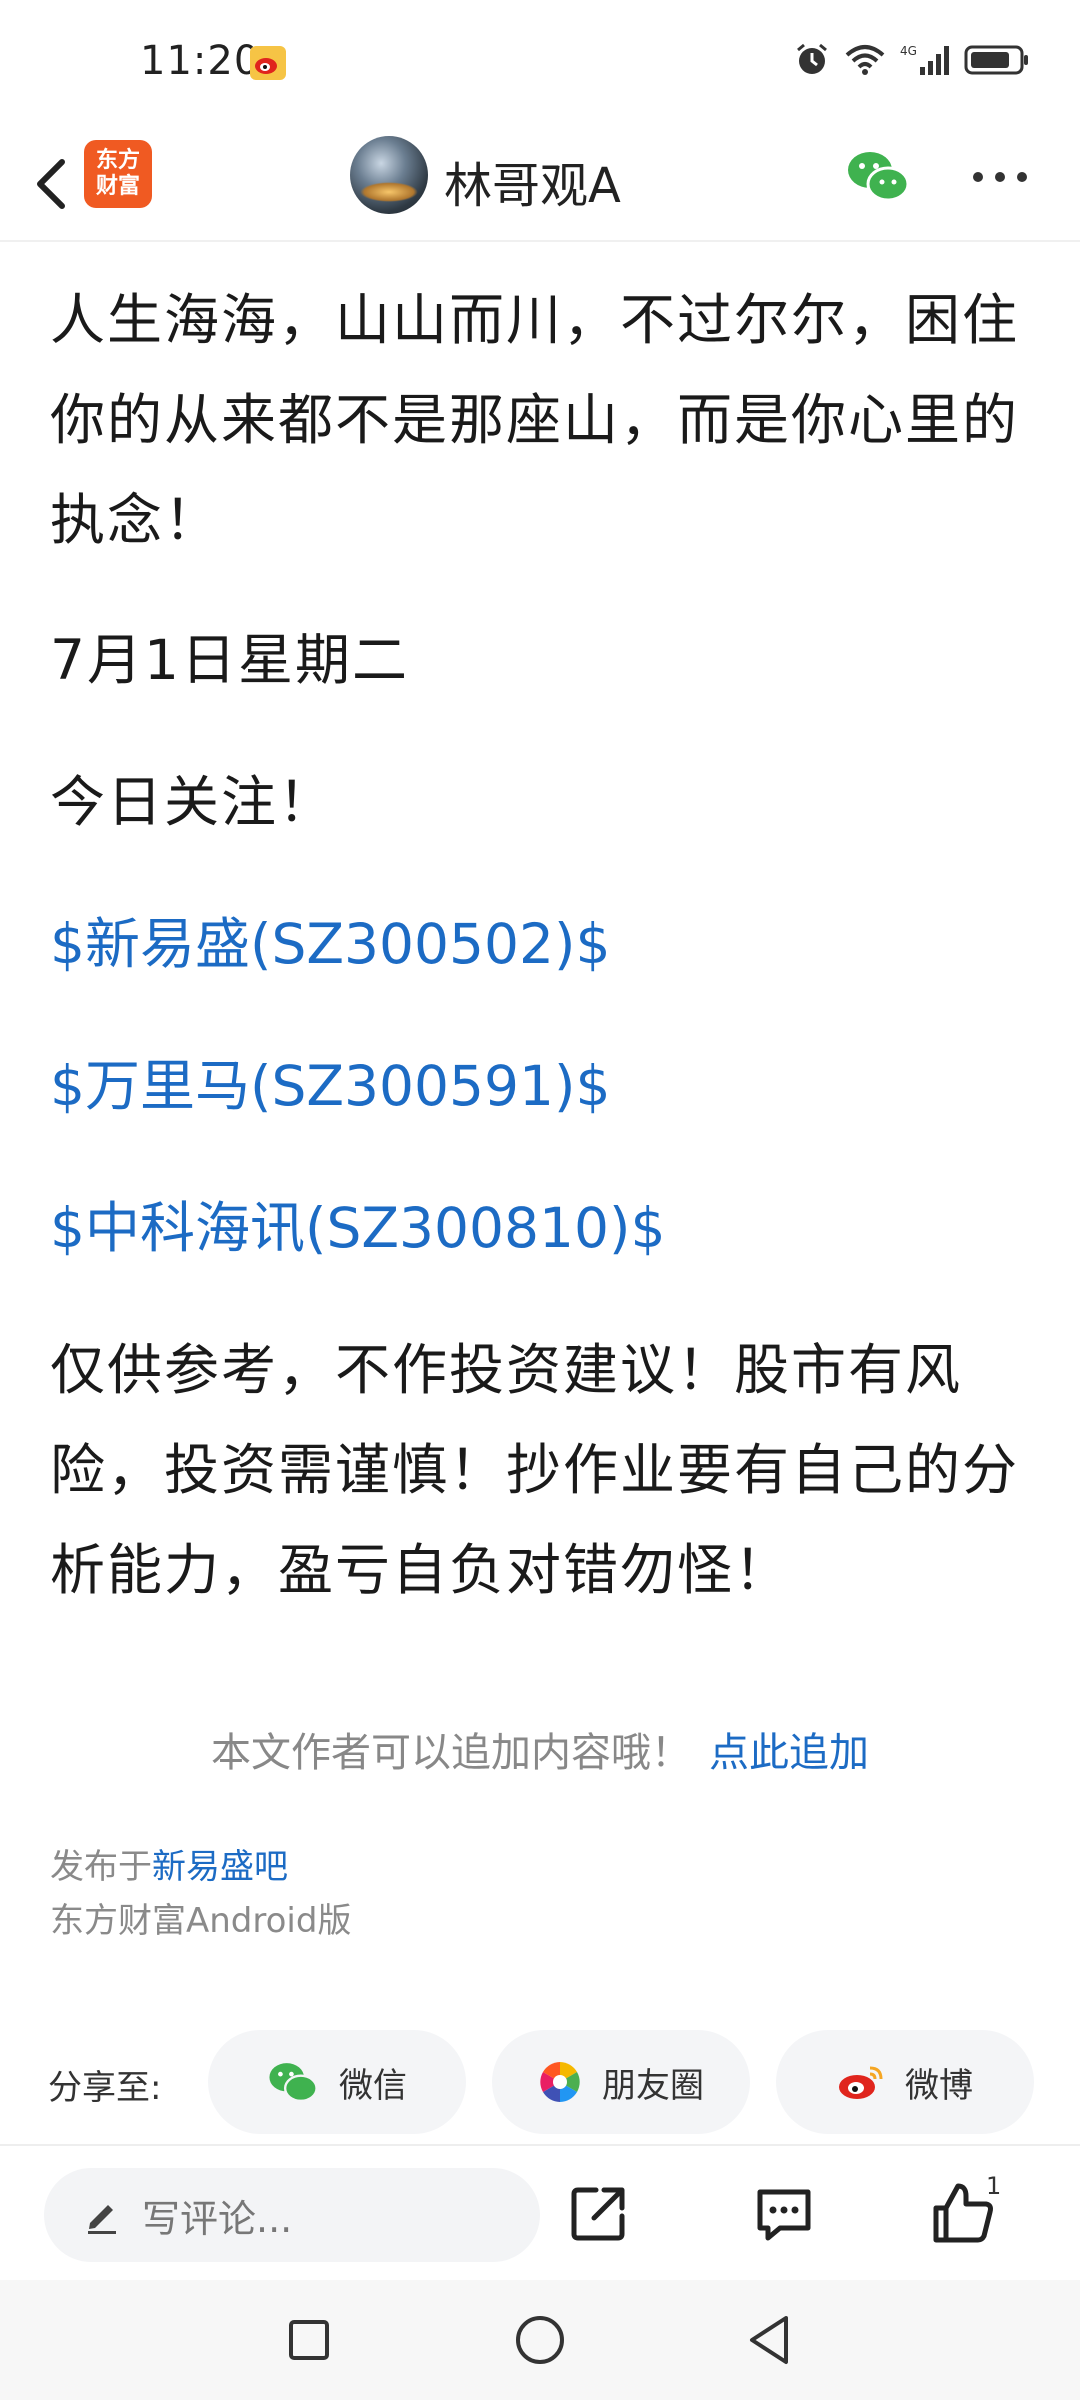  Describe the element at coordinates (996, 60) in the screenshot. I see `battery-icon` at that location.